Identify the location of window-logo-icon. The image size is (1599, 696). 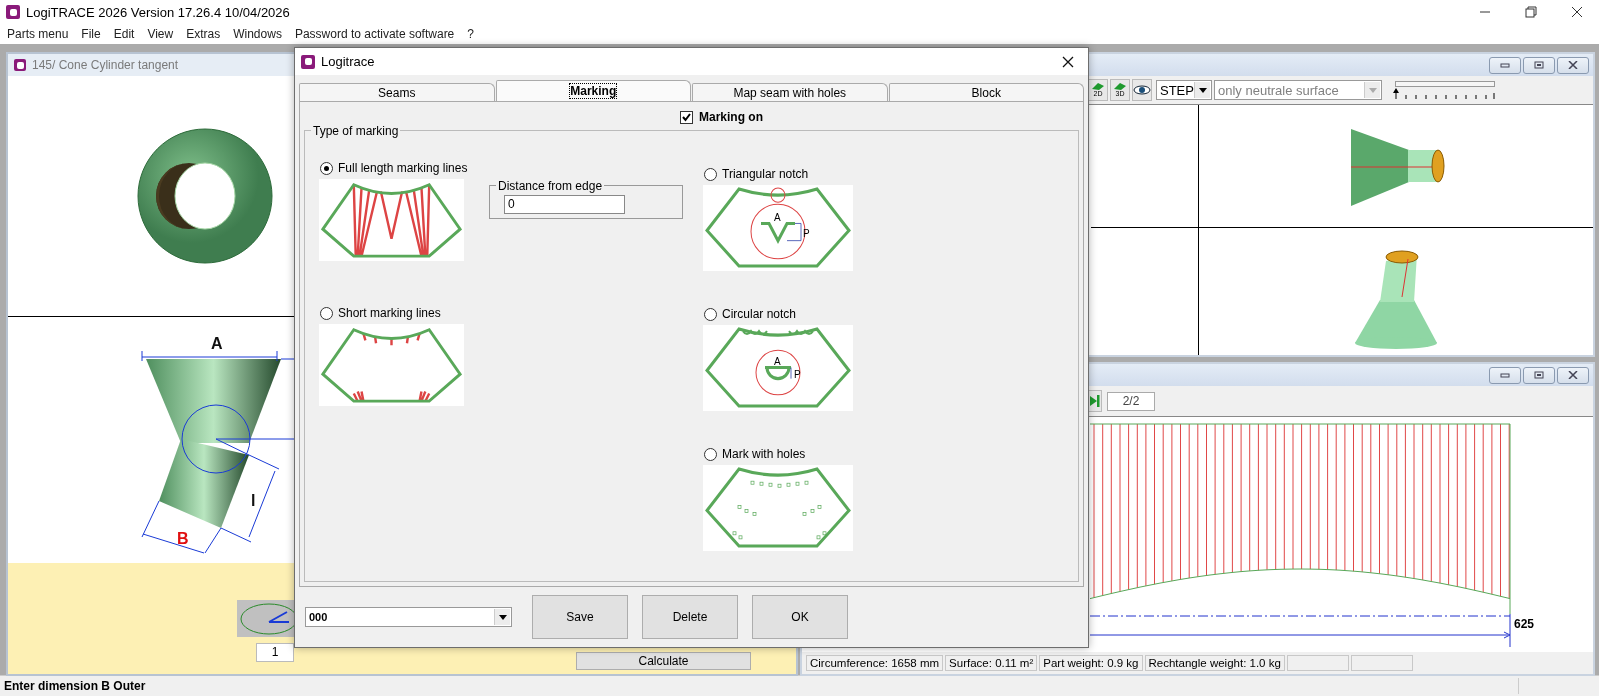
(20, 65).